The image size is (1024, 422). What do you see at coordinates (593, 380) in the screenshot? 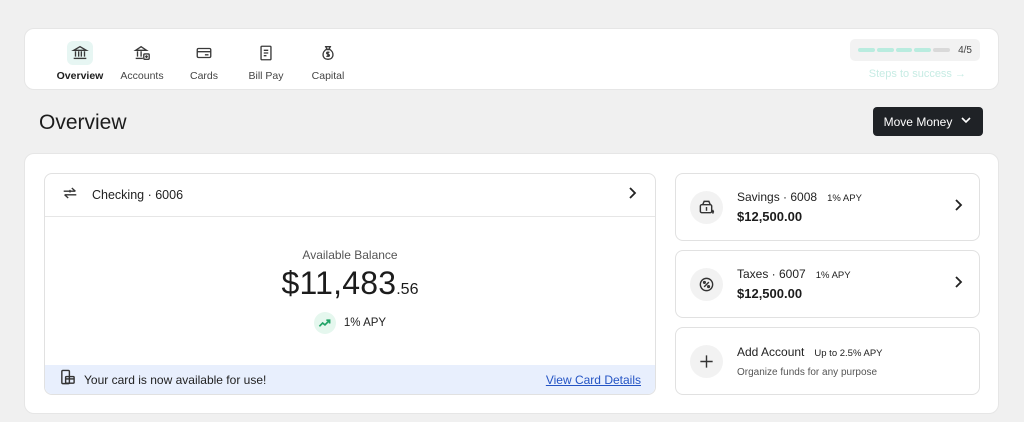
I see `view-card-details-link: View Card Details` at bounding box center [593, 380].